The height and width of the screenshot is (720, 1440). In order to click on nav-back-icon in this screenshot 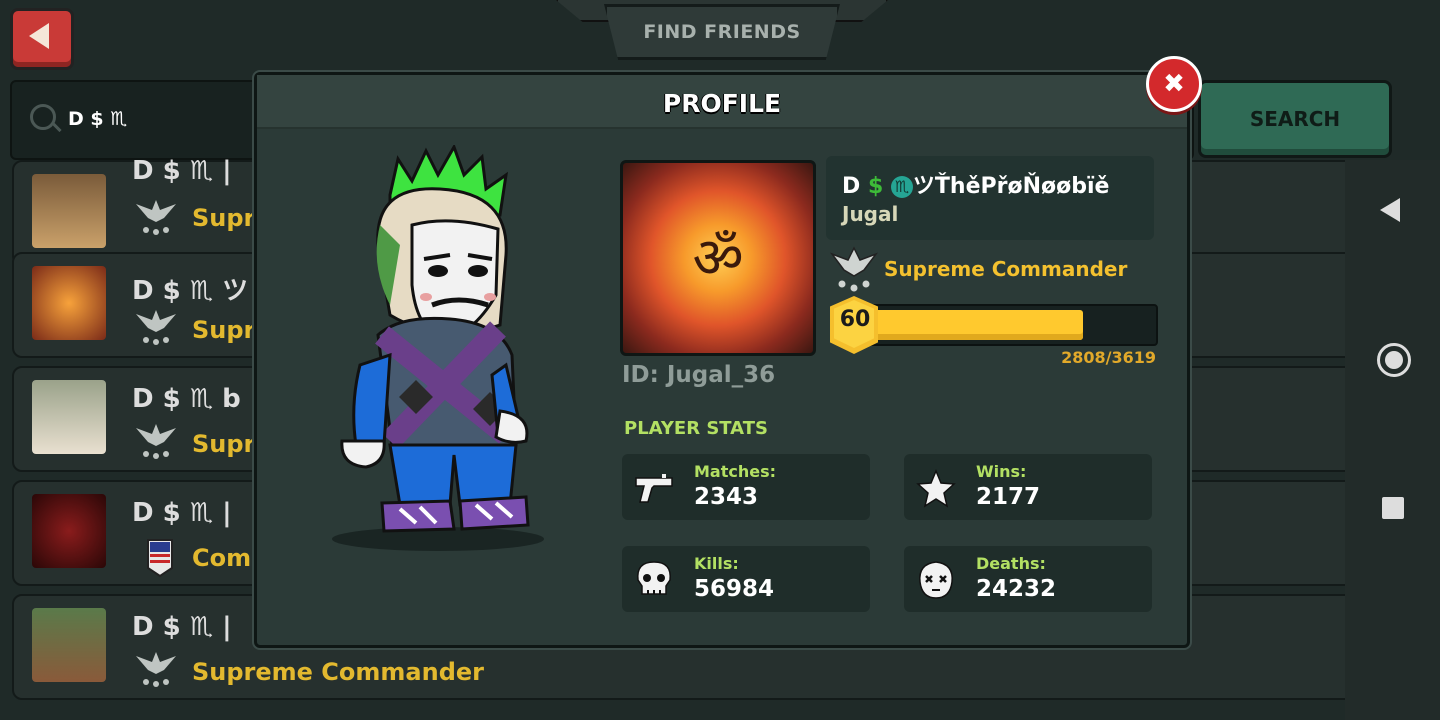, I will do `click(1390, 210)`.